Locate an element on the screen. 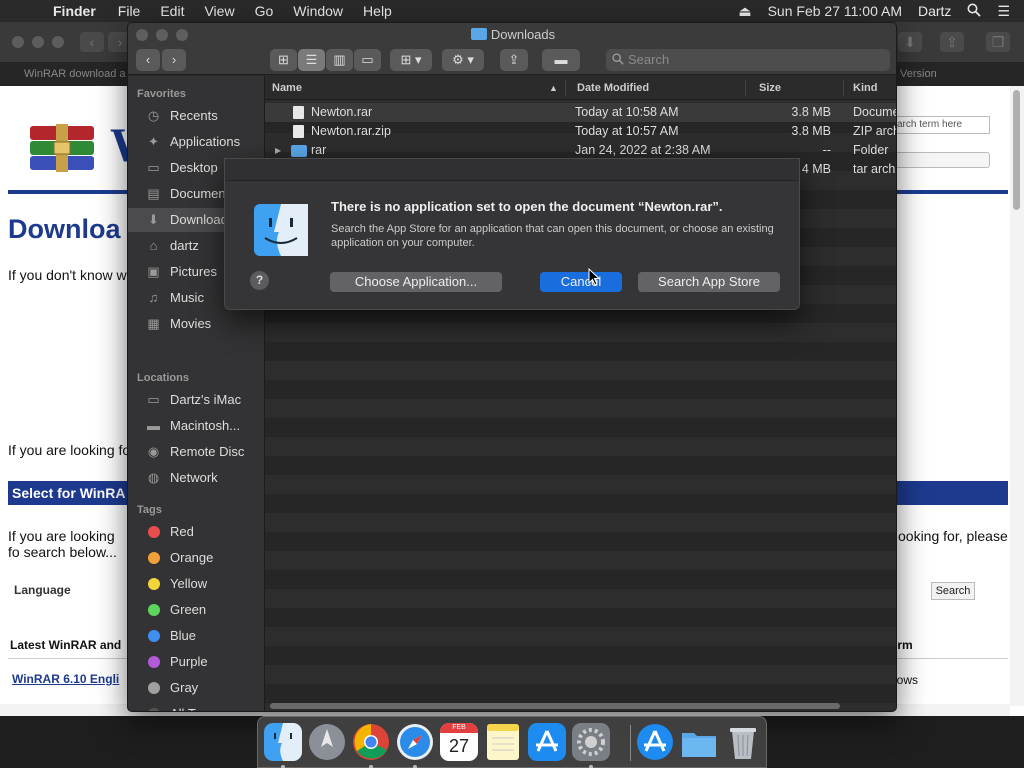 The width and height of the screenshot is (1024, 768). file-size: 3.8 MB is located at coordinates (811, 131).